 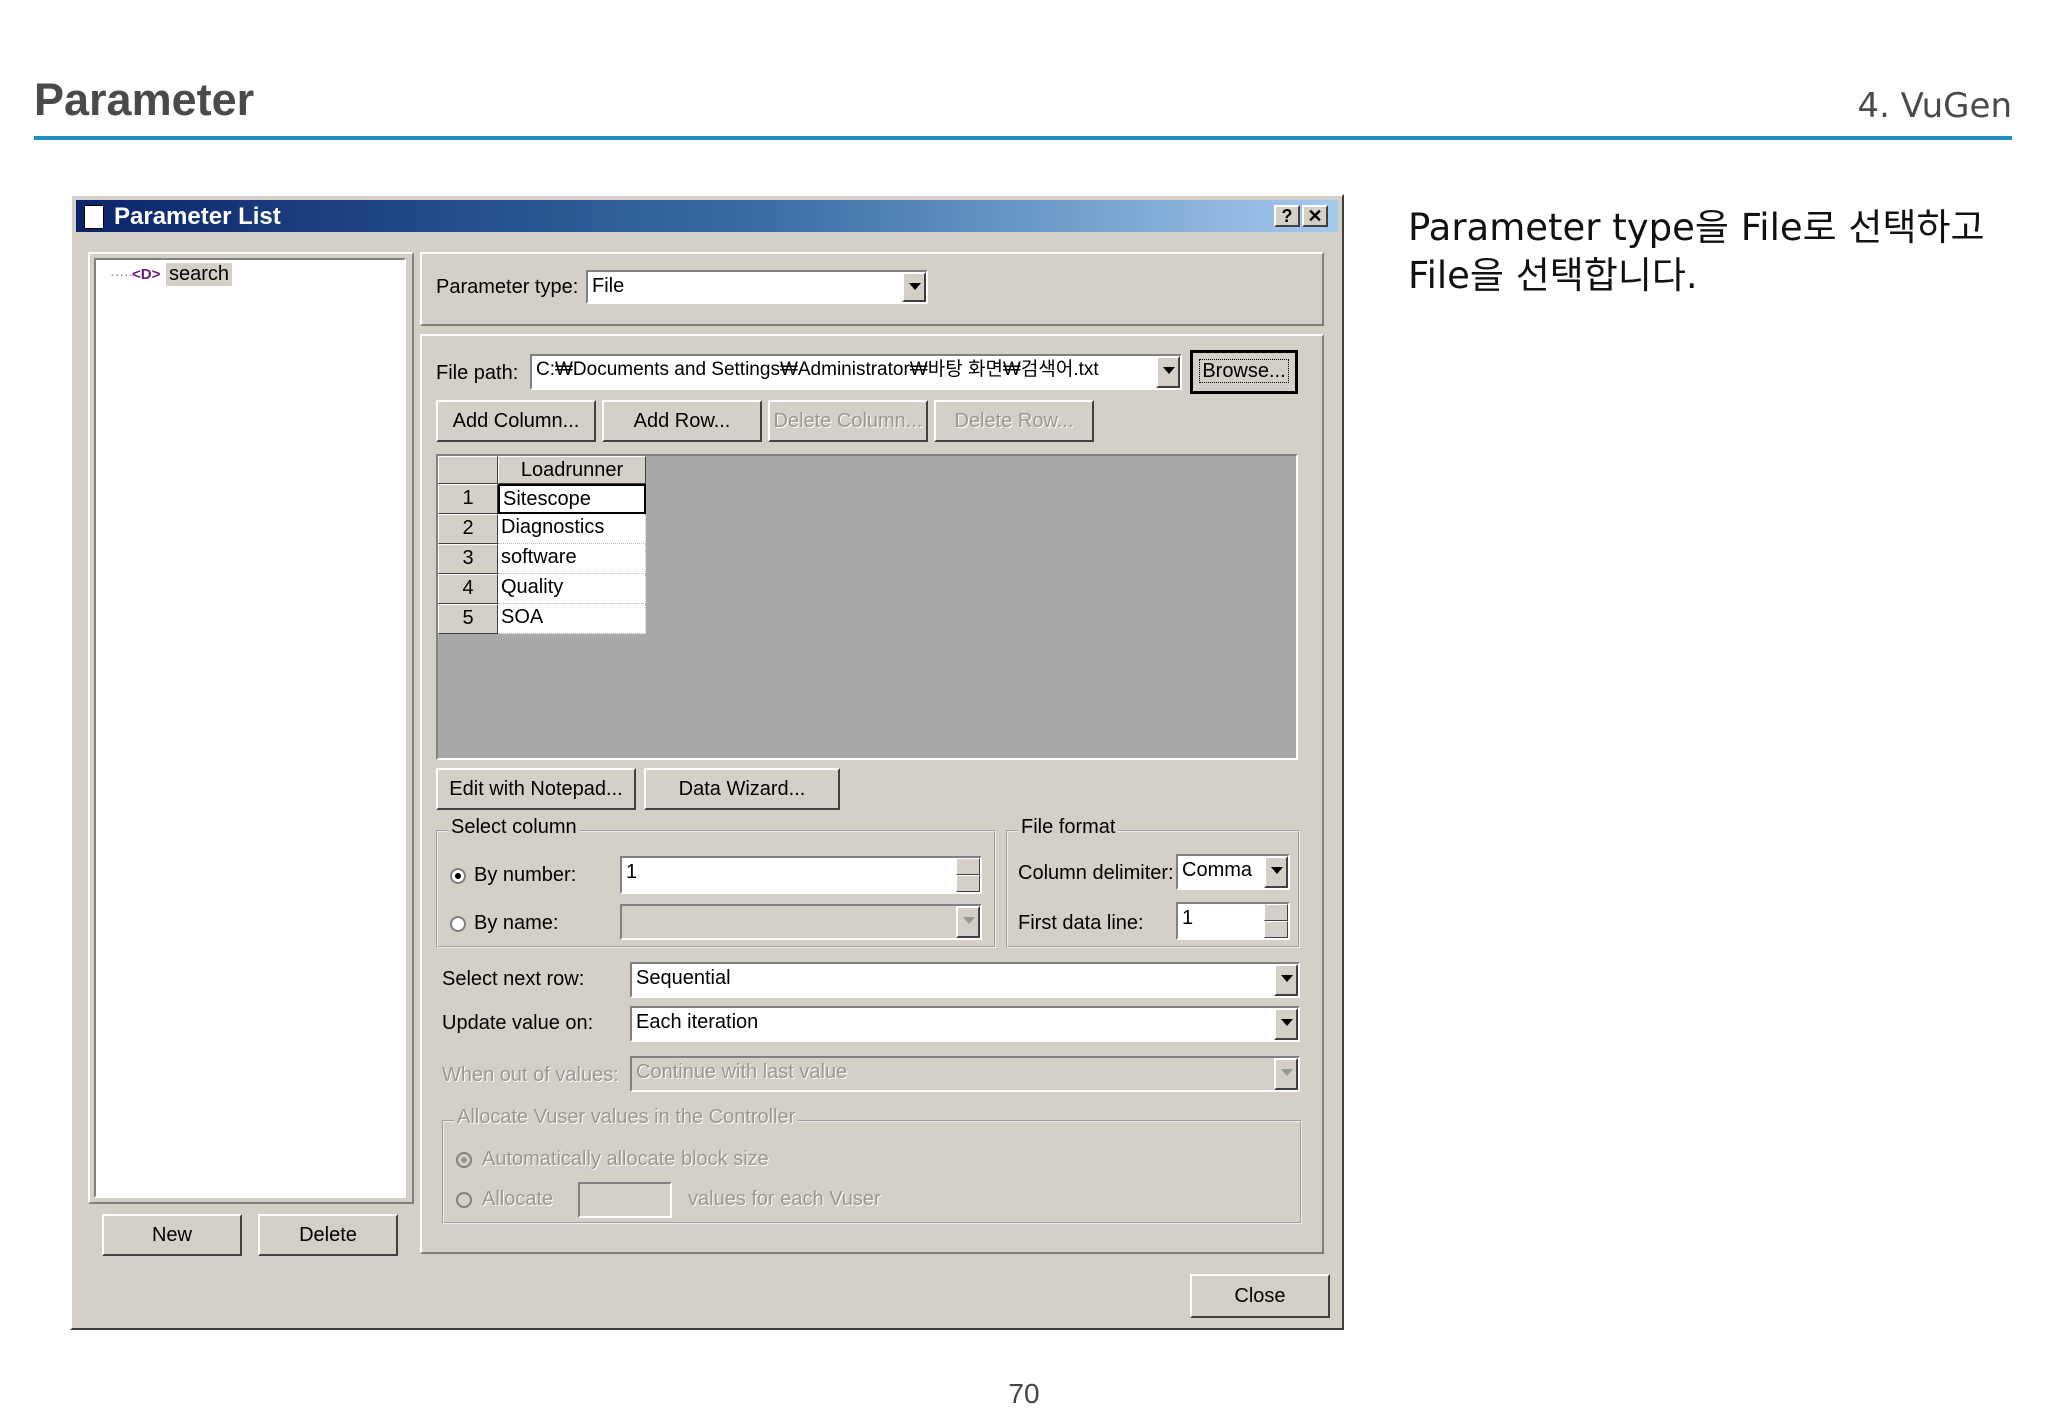 What do you see at coordinates (516, 923) in the screenshot?
I see `by-name-label: By name:` at bounding box center [516, 923].